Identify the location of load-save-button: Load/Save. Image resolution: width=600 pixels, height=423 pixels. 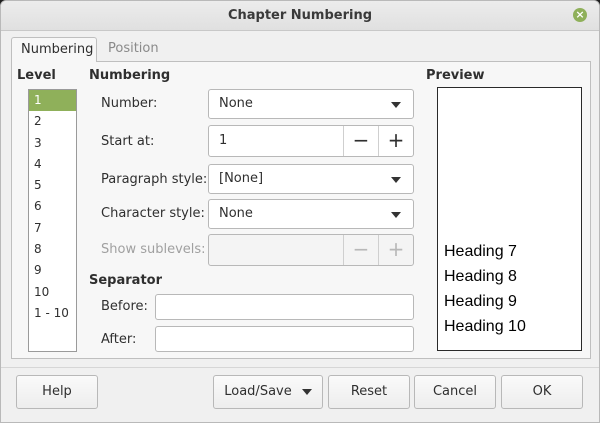
(268, 392).